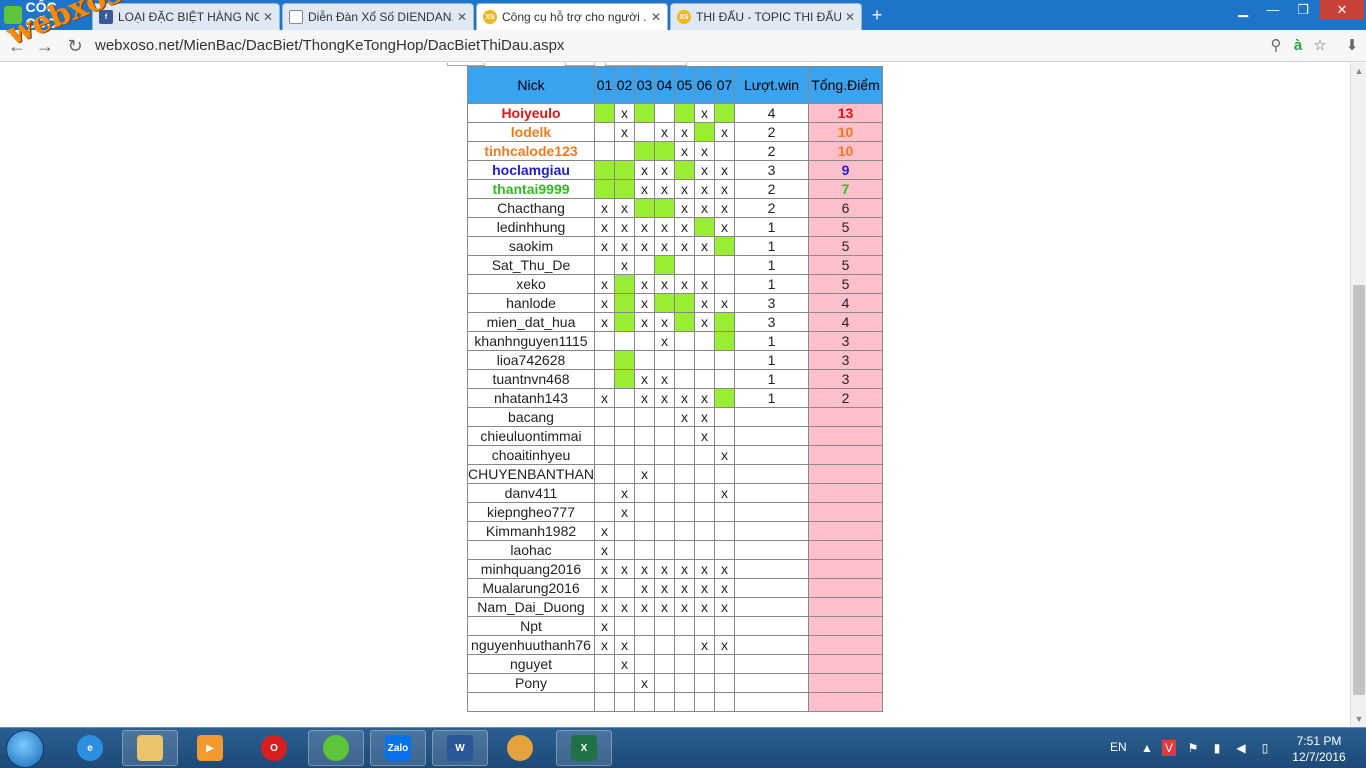 Image resolution: width=1366 pixels, height=768 pixels. I want to click on table-row: lodelk x x x x 2 10, so click(675, 132).